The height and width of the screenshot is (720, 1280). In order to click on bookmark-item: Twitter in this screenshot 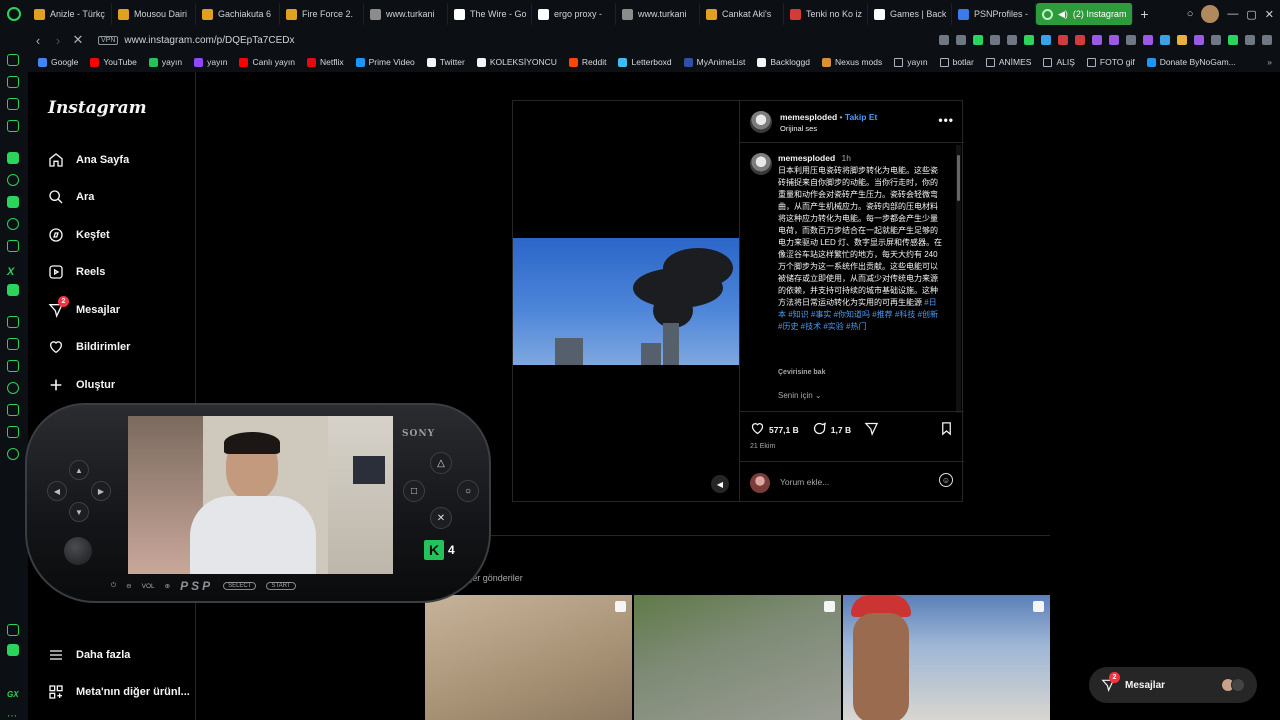, I will do `click(445, 62)`.